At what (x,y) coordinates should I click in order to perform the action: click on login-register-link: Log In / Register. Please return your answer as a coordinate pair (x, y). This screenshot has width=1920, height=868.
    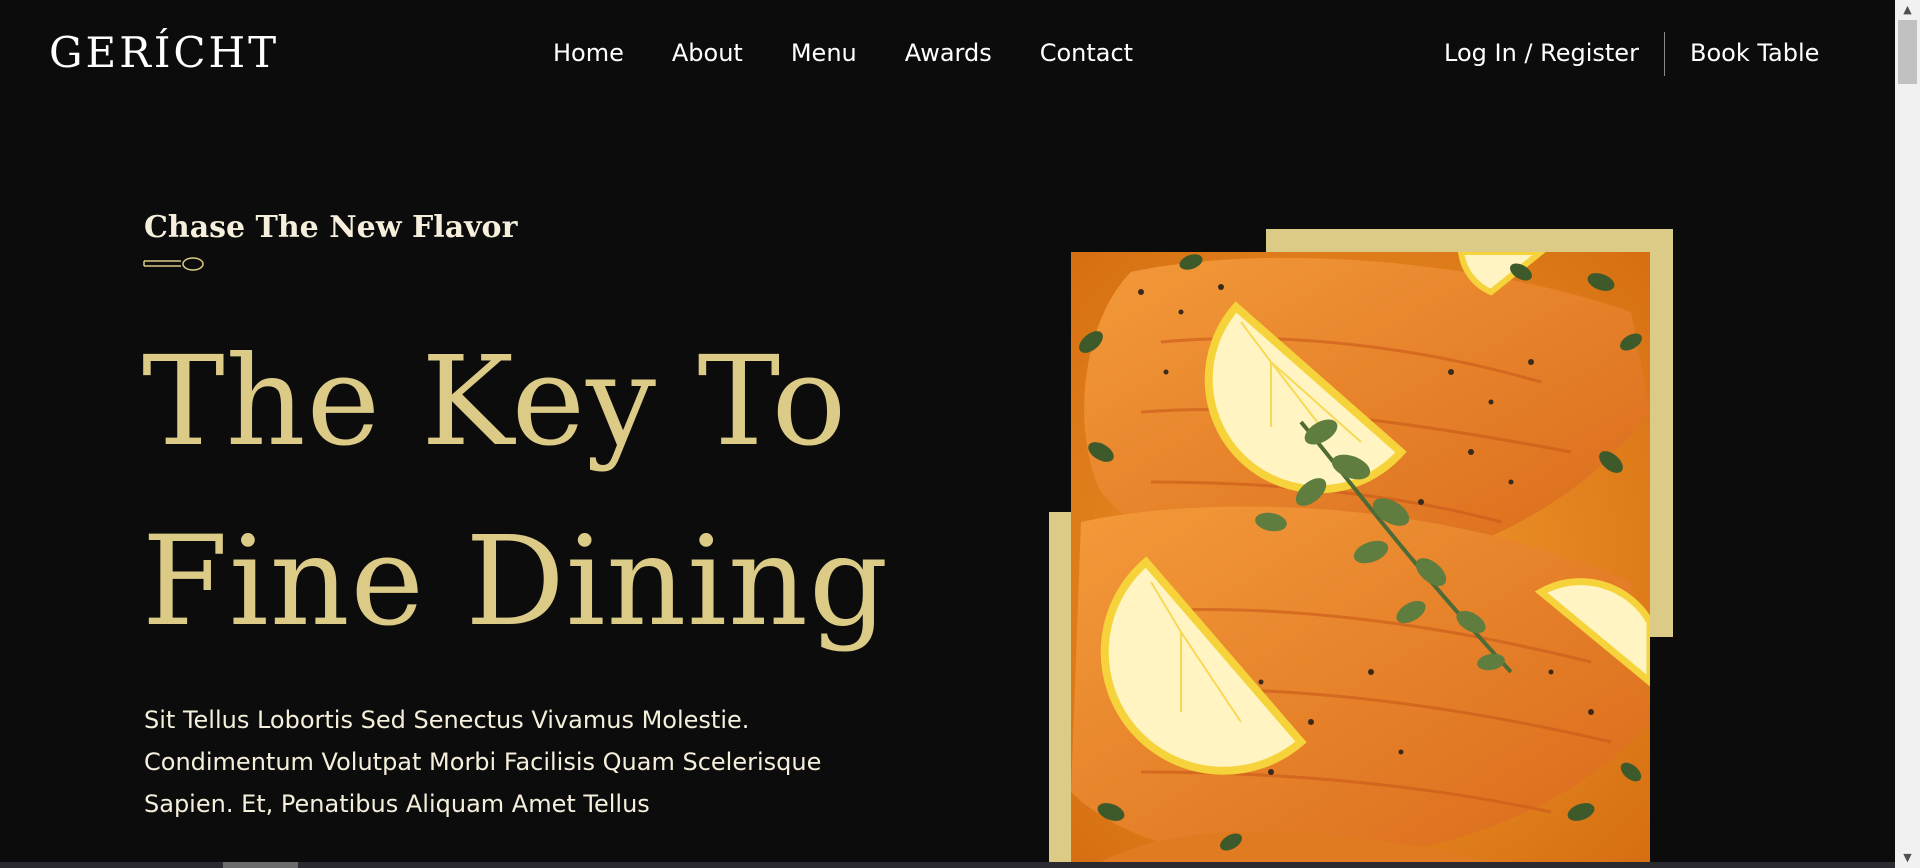
    Looking at the image, I should click on (1541, 53).